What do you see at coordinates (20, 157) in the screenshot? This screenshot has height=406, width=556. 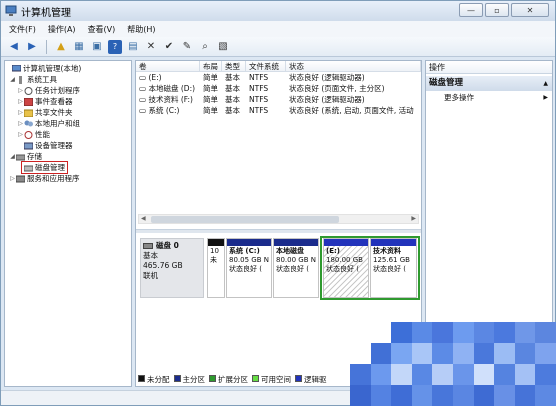 I see `storage-icon` at bounding box center [20, 157].